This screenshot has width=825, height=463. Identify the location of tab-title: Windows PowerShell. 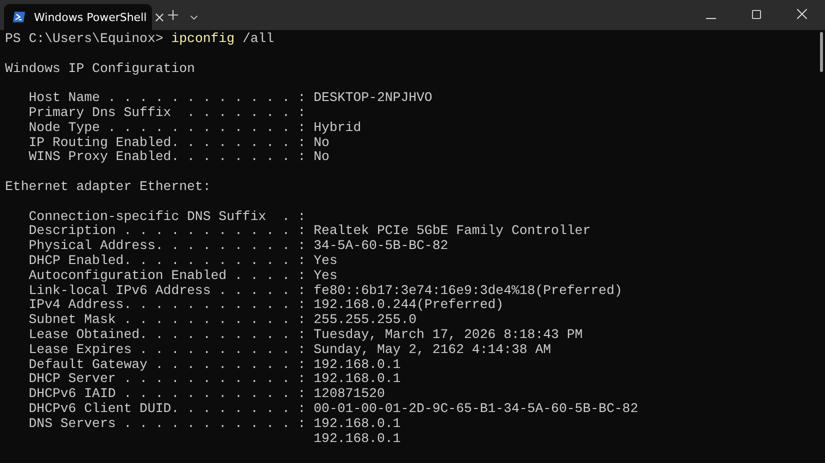
(90, 17).